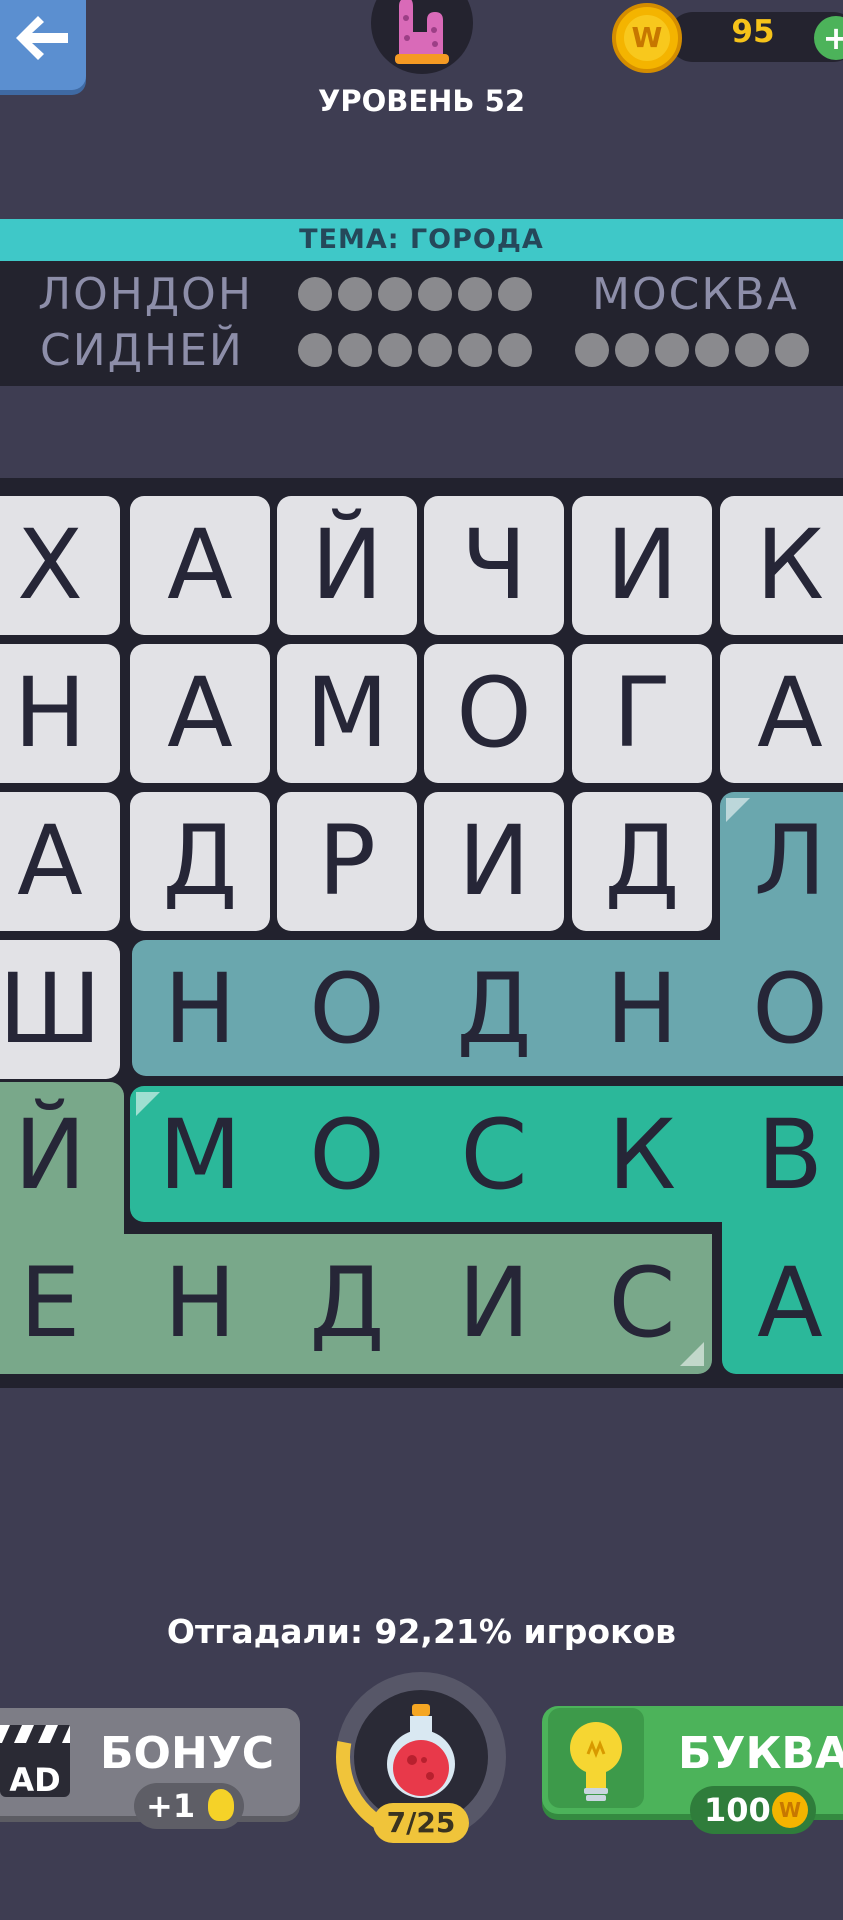 This screenshot has width=843, height=1920. Describe the element at coordinates (347, 1009) in the screenshot. I see `grid-letter-r3-c2: О` at that location.